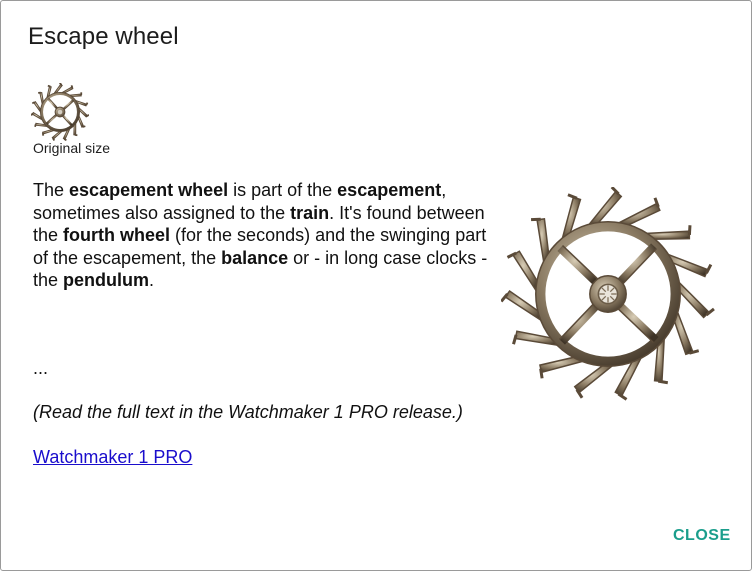 The height and width of the screenshot is (571, 752). I want to click on term-balance: balance, so click(255, 257).